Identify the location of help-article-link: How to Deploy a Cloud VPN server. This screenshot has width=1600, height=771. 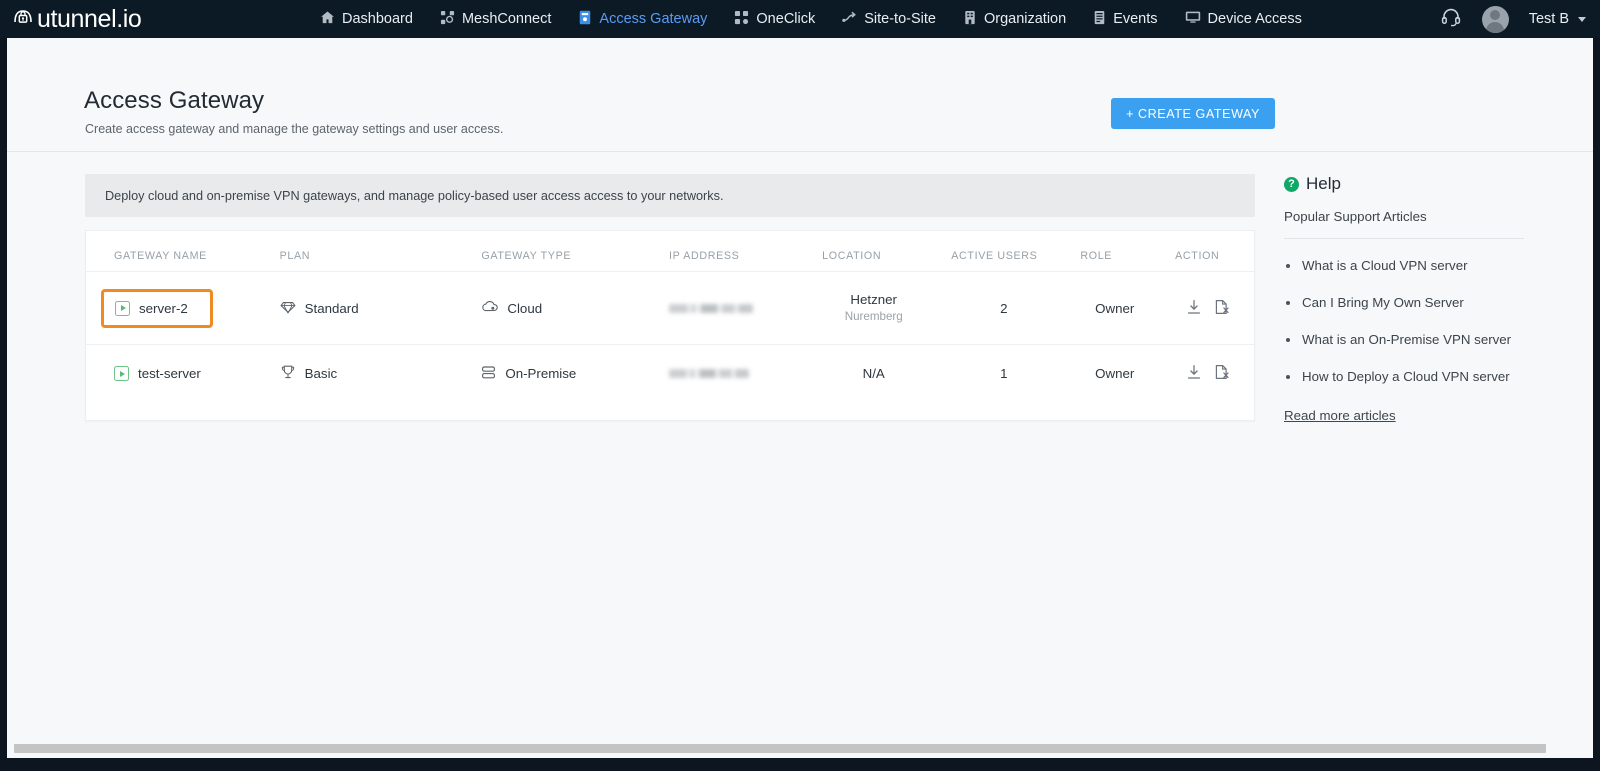
(1404, 377).